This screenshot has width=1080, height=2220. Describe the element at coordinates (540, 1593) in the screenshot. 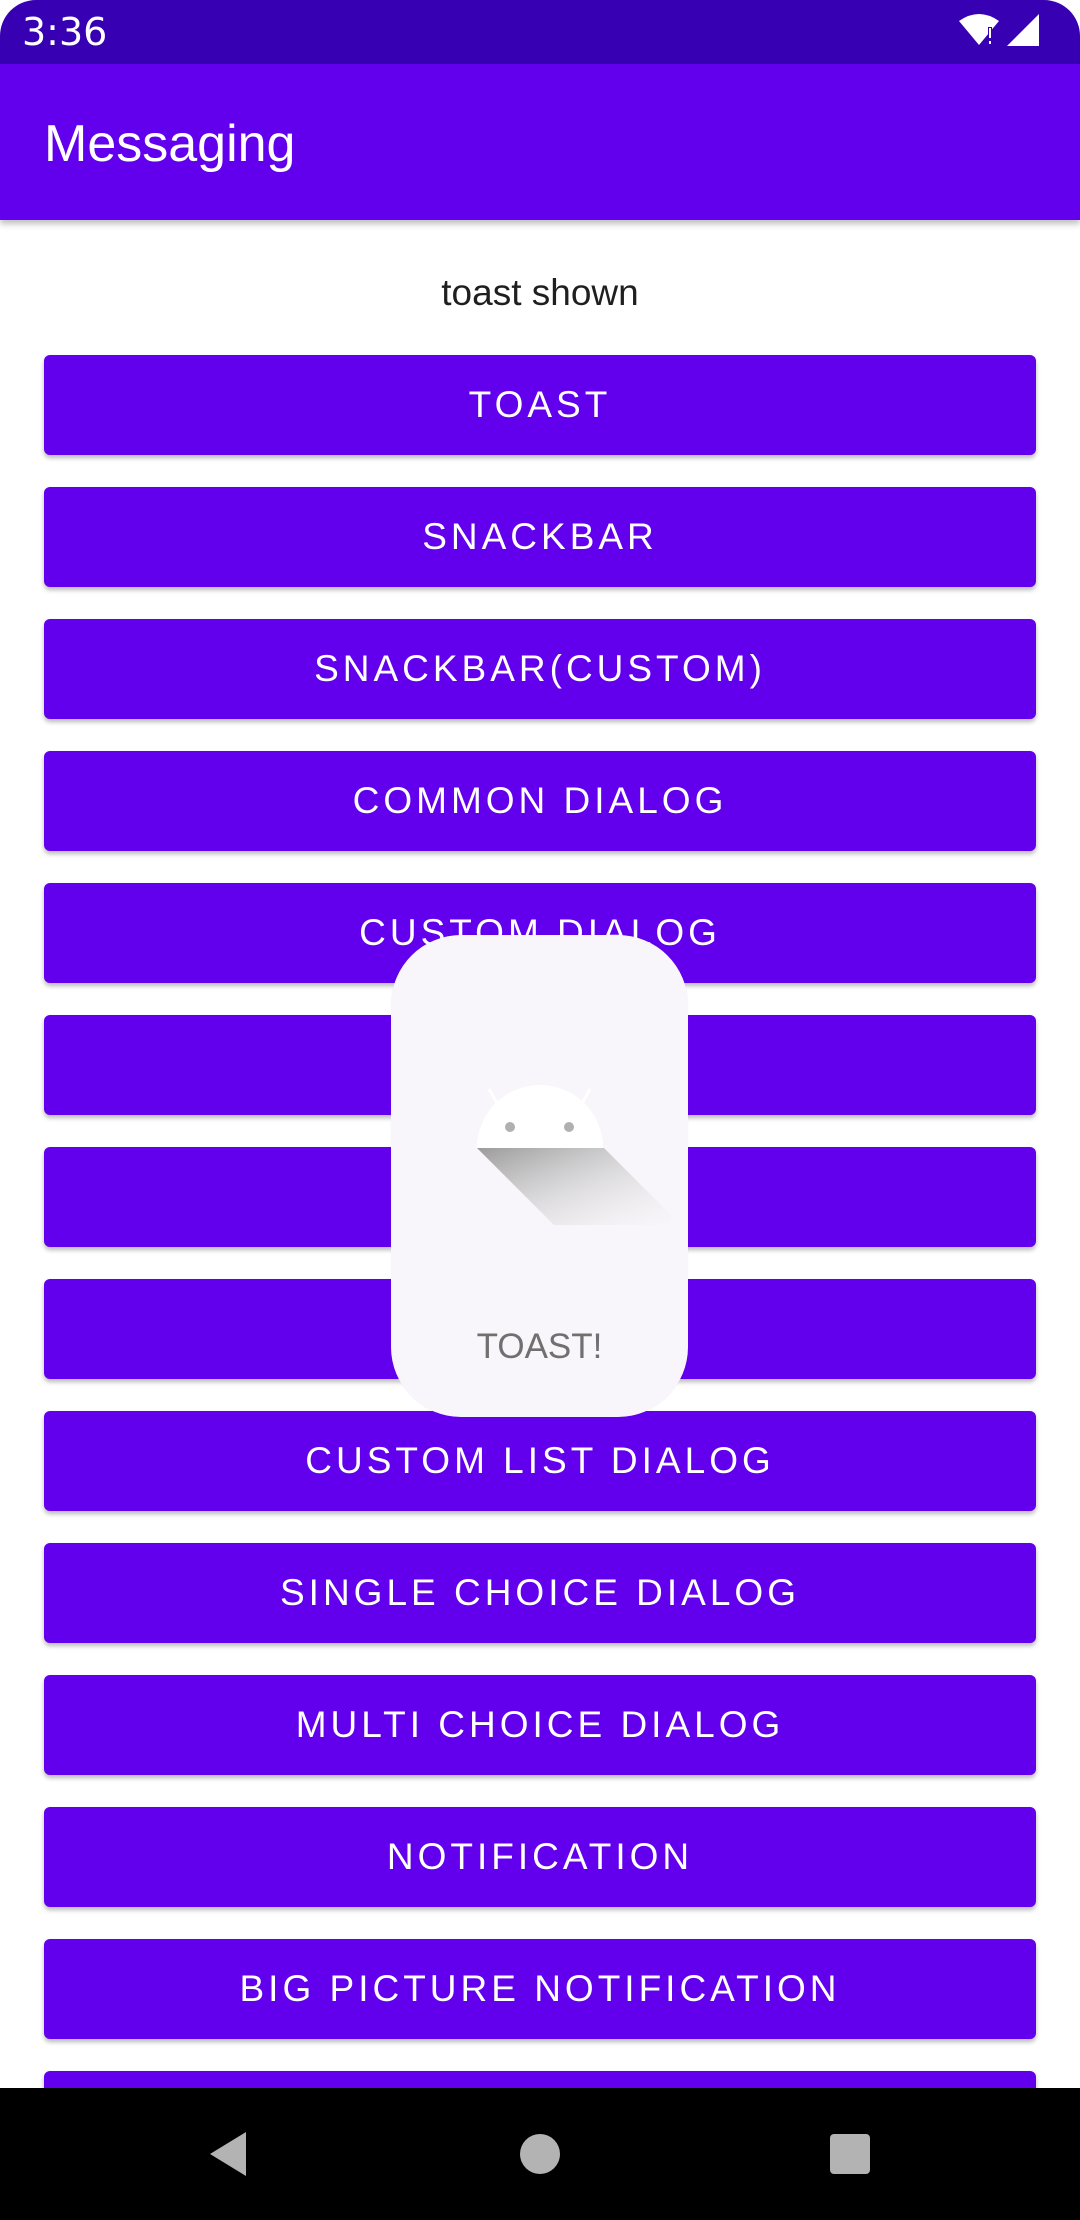

I see `single-choice-dialog-button: SINGLE CHOICE DIALOG` at that location.